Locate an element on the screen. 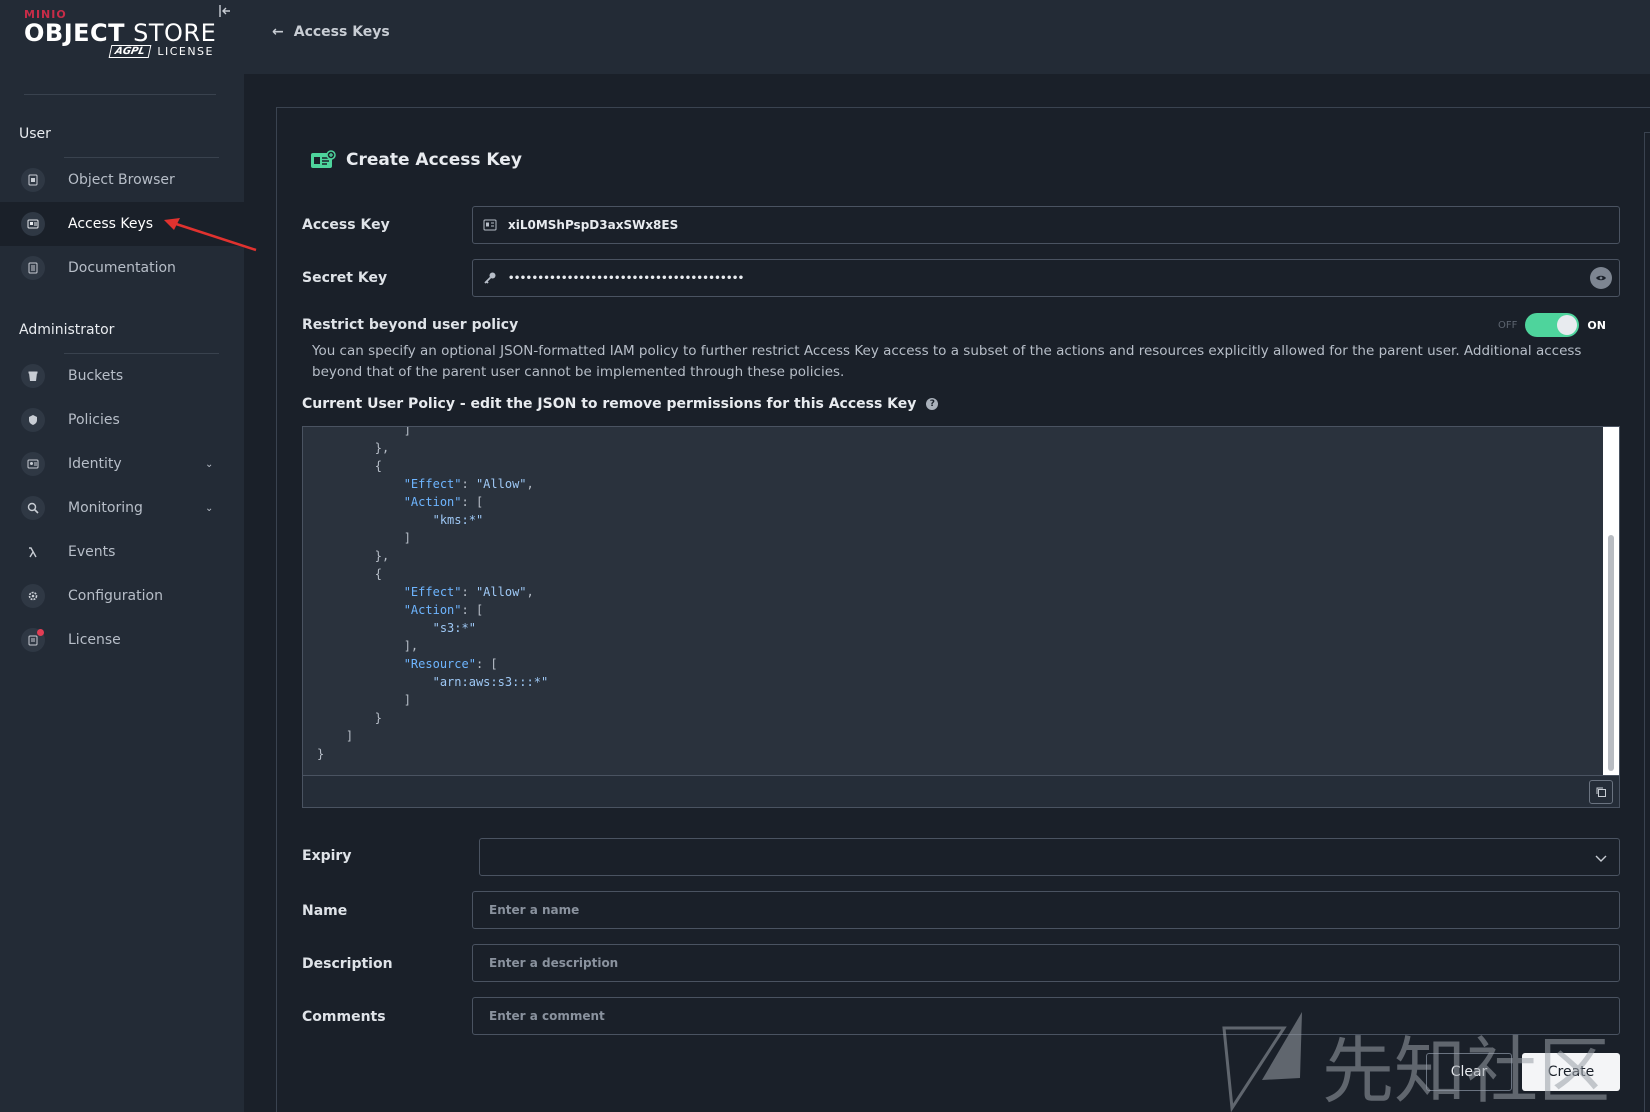  key-icon is located at coordinates (490, 278).